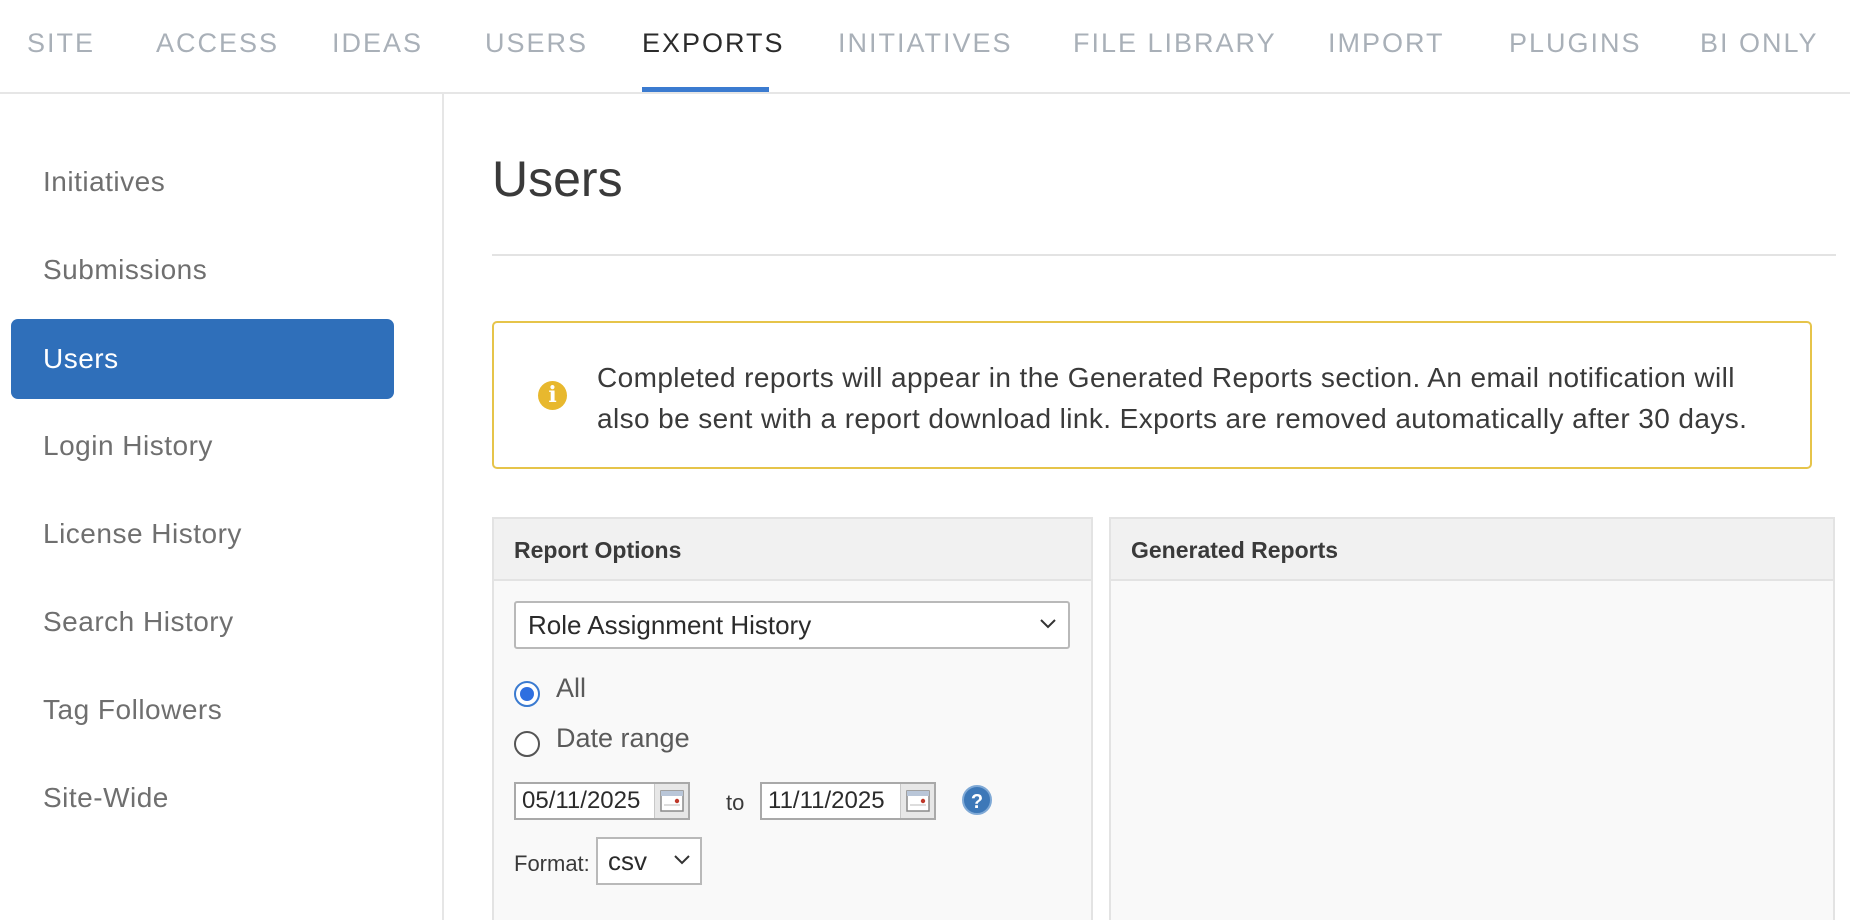 The image size is (1850, 920). Describe the element at coordinates (581, 800) in the screenshot. I see `date-from-value: 05/11/2025` at that location.